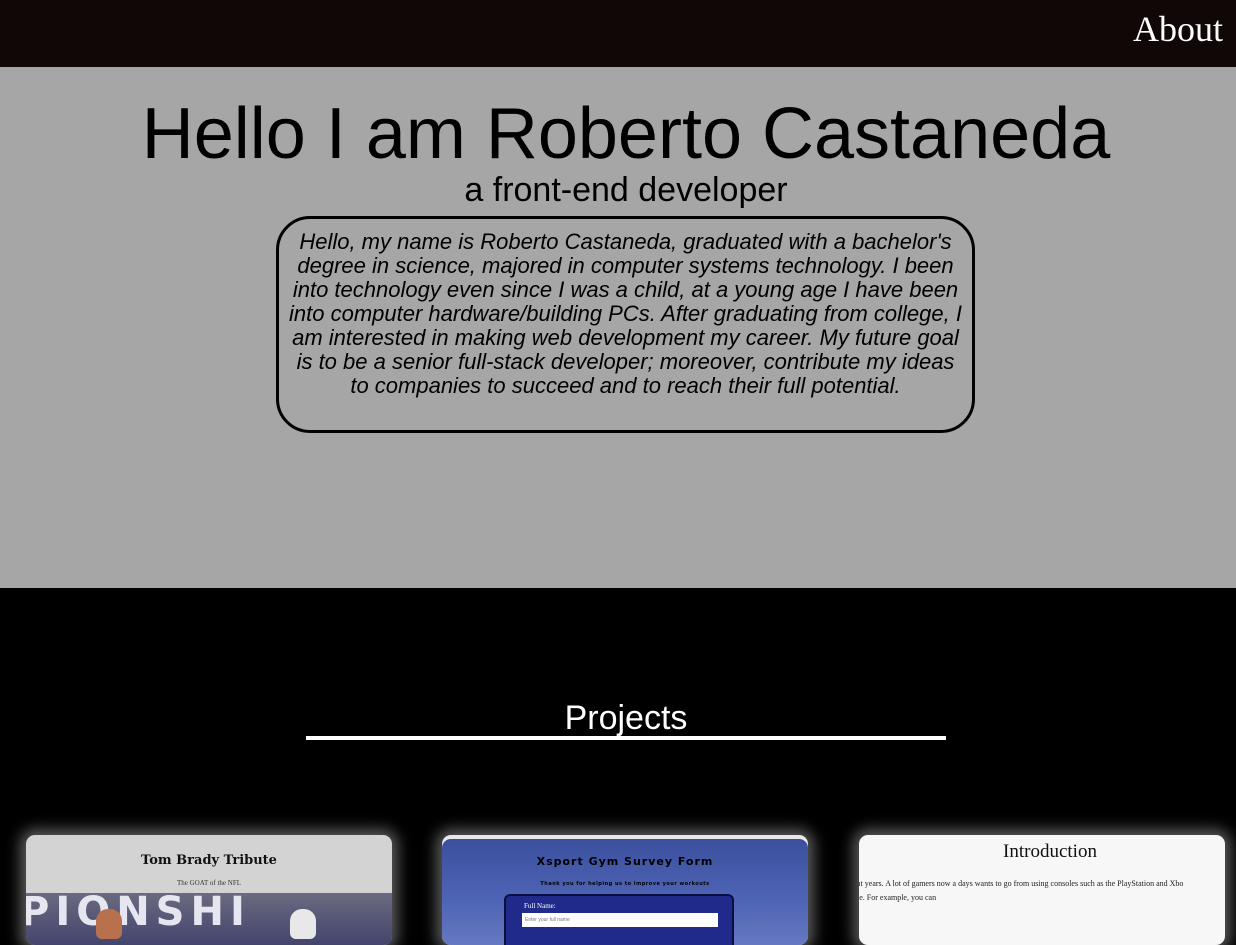 The image size is (1236, 945). I want to click on project-card-title: Introduction, so click(1050, 851).